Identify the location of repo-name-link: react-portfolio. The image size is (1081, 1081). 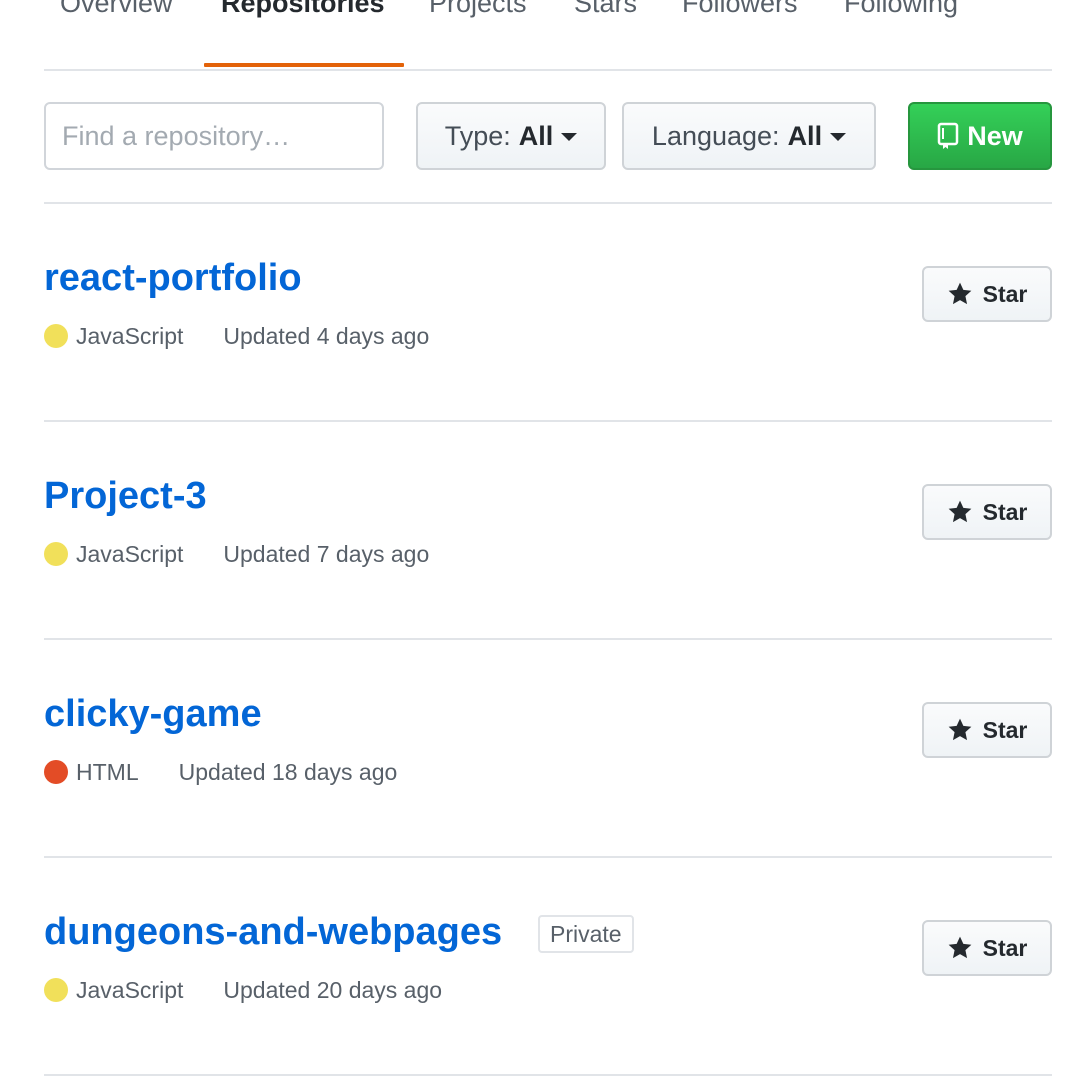
(173, 278).